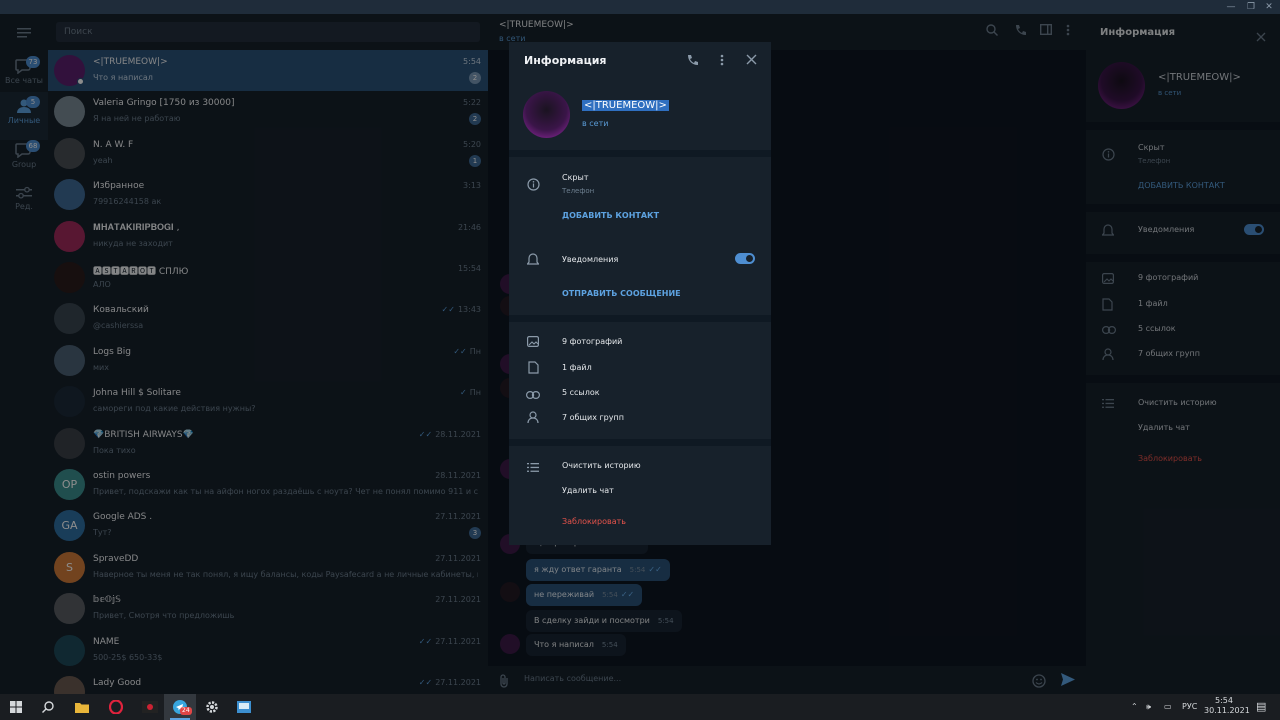 Image resolution: width=1280 pixels, height=720 pixels. Describe the element at coordinates (595, 123) in the screenshot. I see `profile-status: в сети` at that location.